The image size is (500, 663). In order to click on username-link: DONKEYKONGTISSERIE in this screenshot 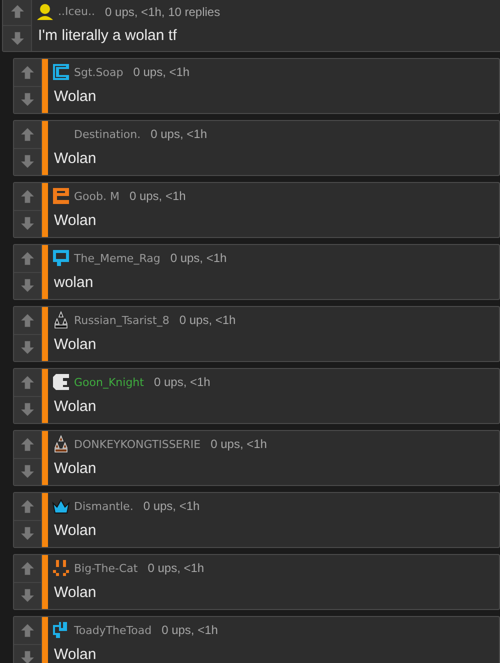, I will do `click(137, 444)`.